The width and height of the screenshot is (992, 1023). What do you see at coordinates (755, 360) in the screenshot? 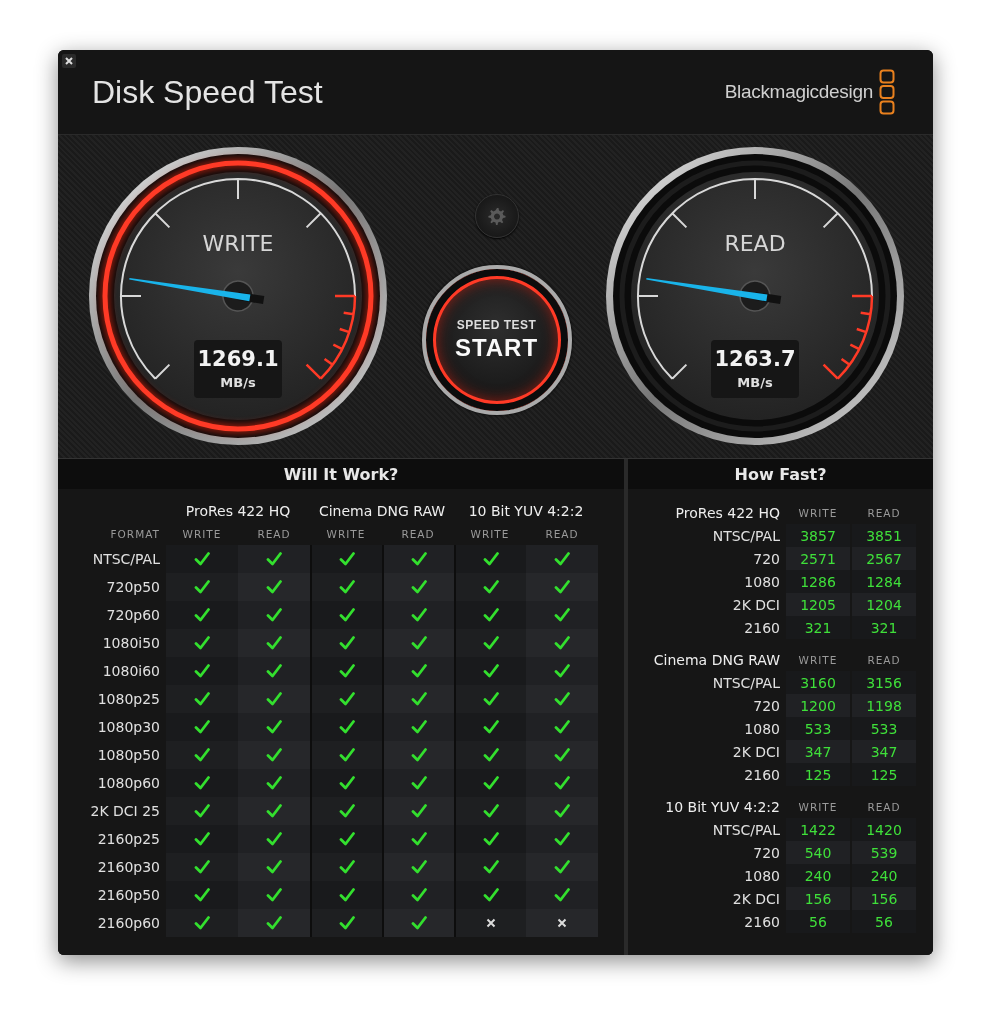
I see `speed-value: 1263.7` at bounding box center [755, 360].